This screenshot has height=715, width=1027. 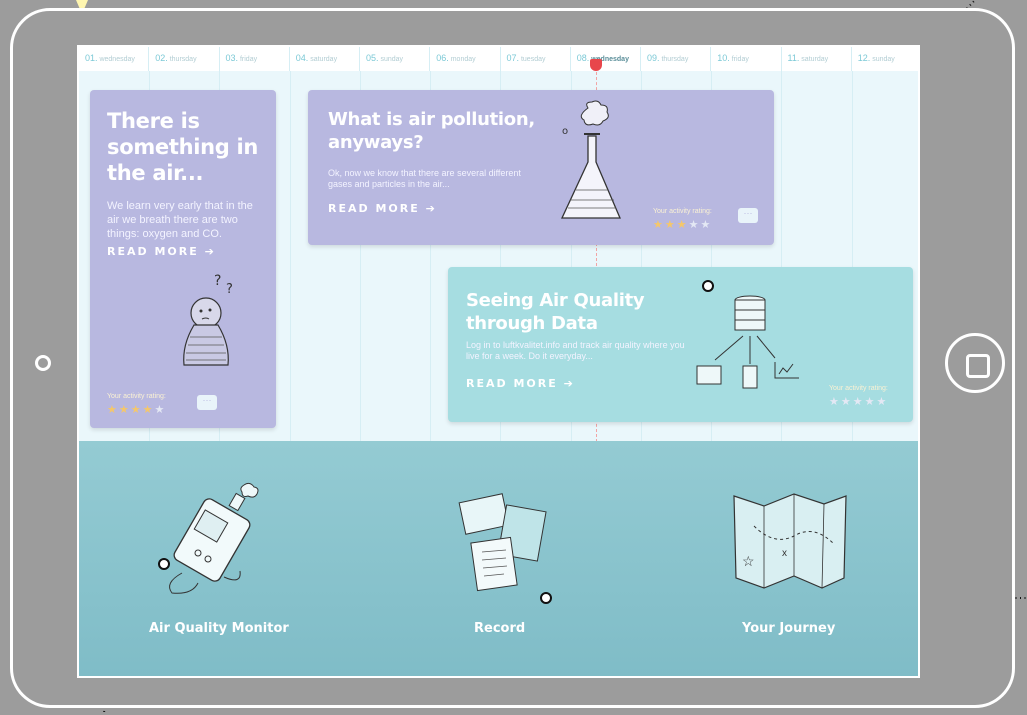 I want to click on record-icon, so click(x=502, y=542).